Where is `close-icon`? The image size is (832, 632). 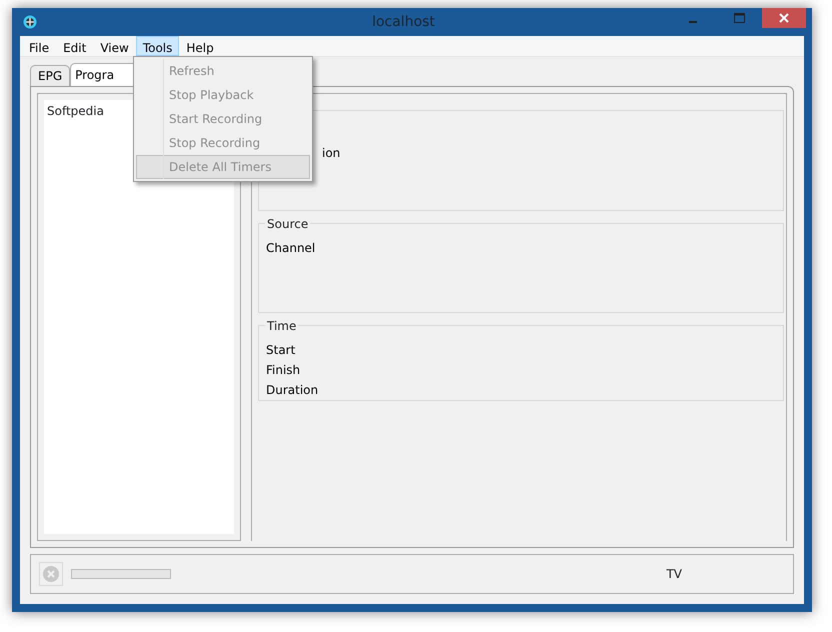 close-icon is located at coordinates (784, 18).